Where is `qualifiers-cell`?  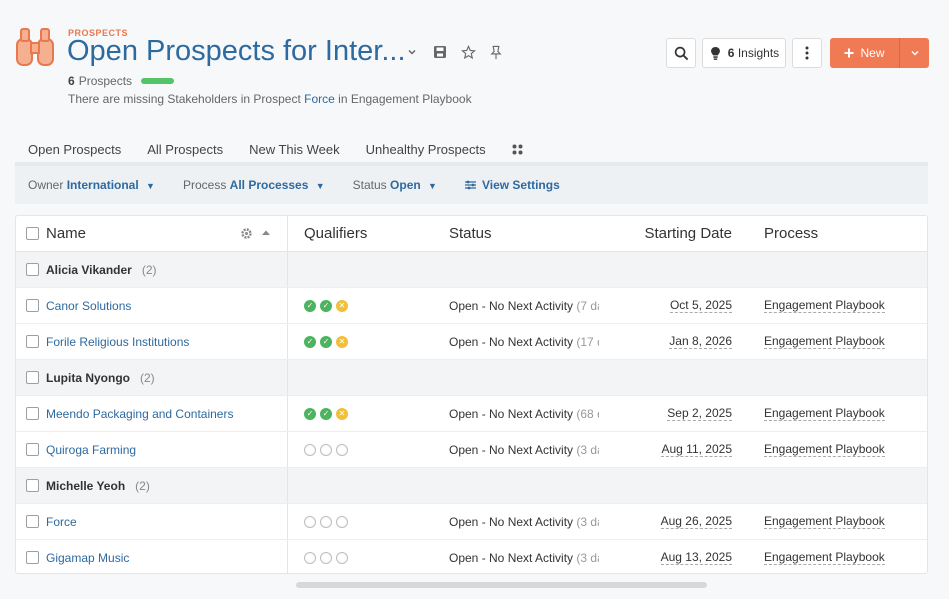
qualifiers-cell is located at coordinates (374, 449).